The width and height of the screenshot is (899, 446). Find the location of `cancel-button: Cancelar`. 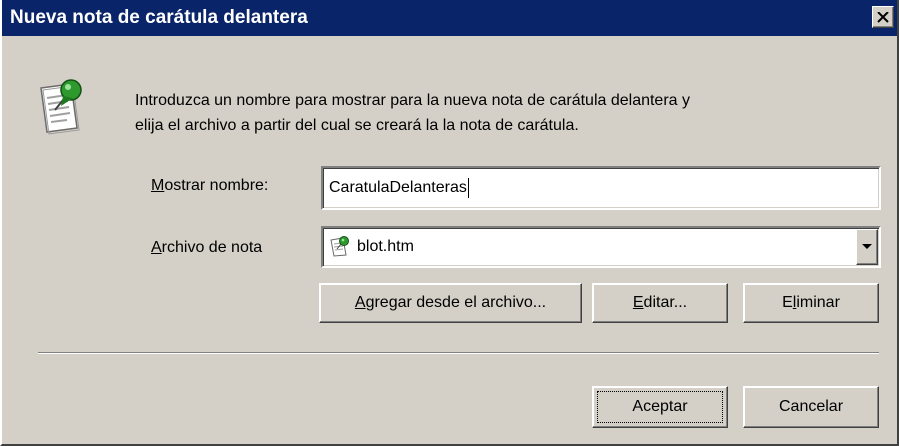

cancel-button: Cancelar is located at coordinates (811, 407).